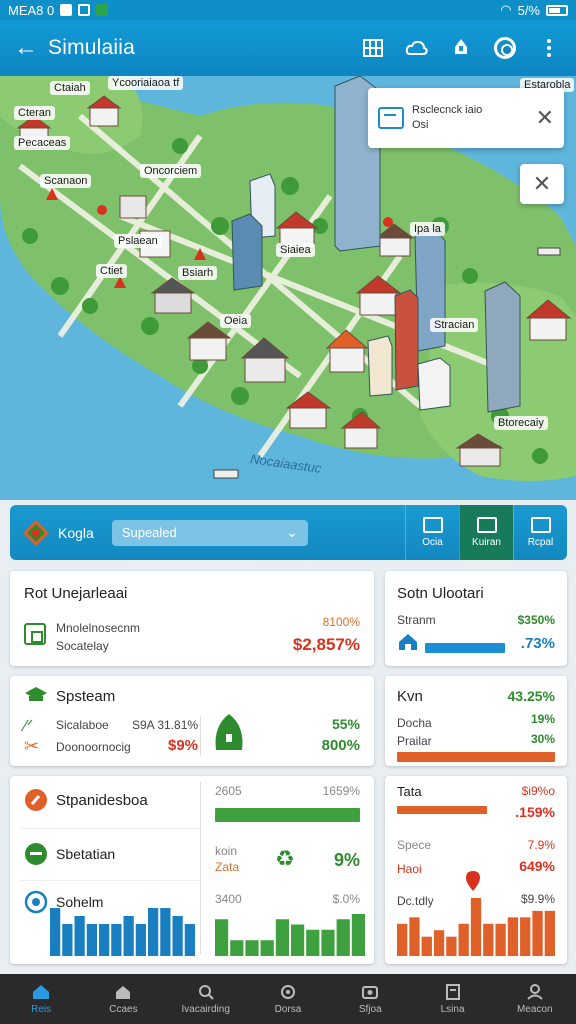 This screenshot has height=1024, width=576. I want to click on map-label: Scanaon, so click(66, 181).